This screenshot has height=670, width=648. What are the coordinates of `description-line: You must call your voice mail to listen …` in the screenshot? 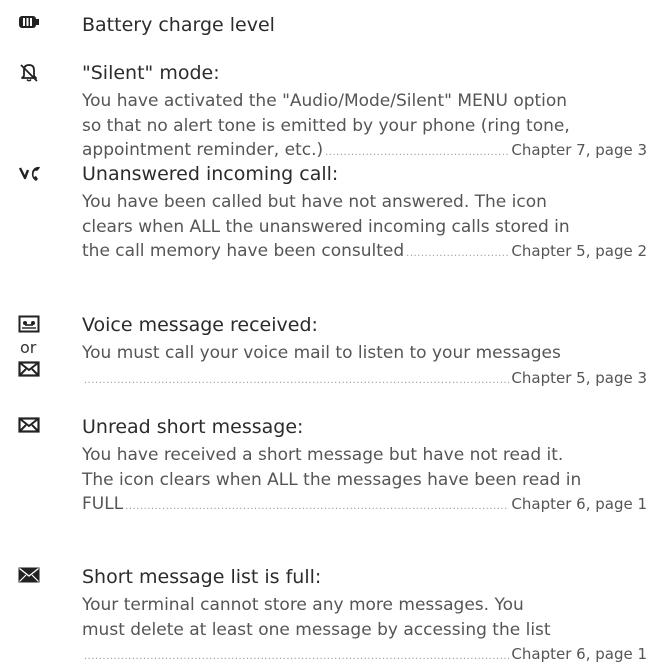 It's located at (321, 353).